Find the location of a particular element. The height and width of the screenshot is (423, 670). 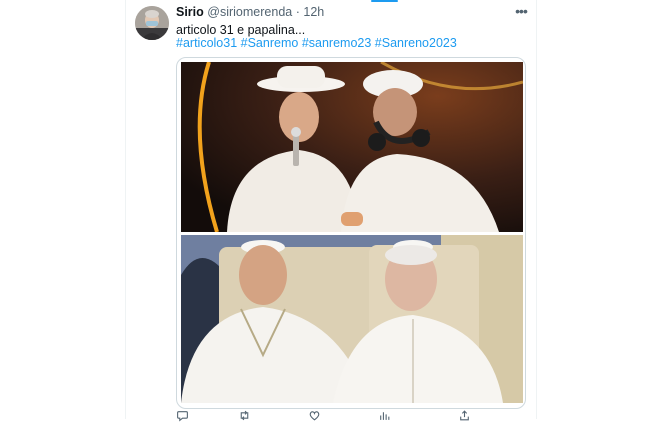

timeline-right-border is located at coordinates (536, 209).